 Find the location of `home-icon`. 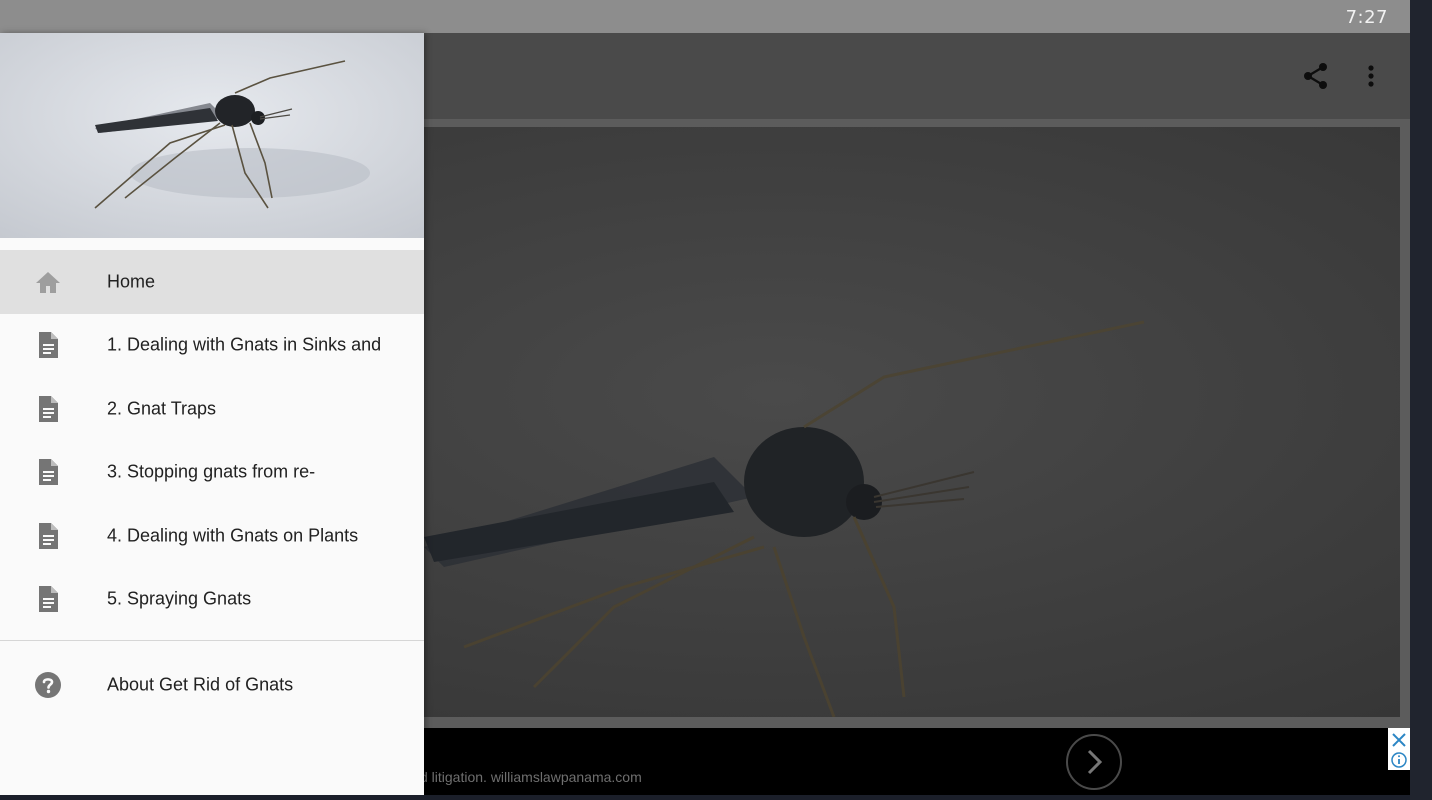

home-icon is located at coordinates (48, 282).